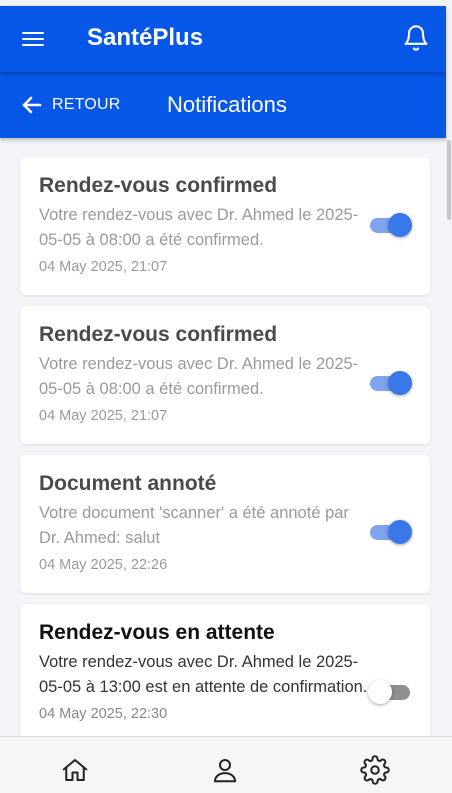 The width and height of the screenshot is (452, 793). What do you see at coordinates (86, 104) in the screenshot?
I see `back-button-label: RETOUR` at bounding box center [86, 104].